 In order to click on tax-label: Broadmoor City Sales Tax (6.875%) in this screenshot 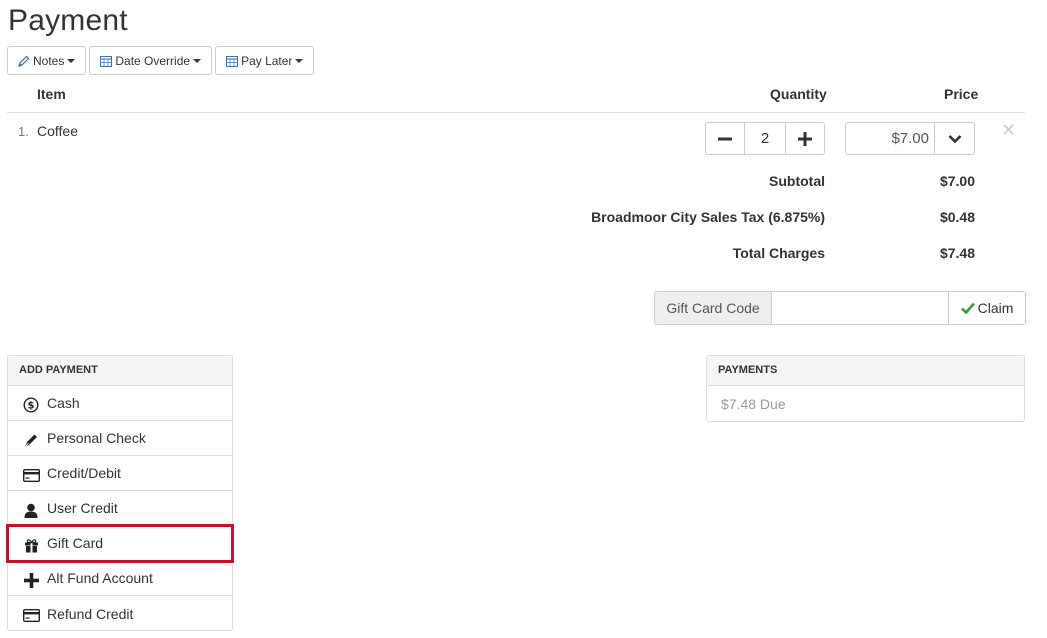, I will do `click(708, 217)`.